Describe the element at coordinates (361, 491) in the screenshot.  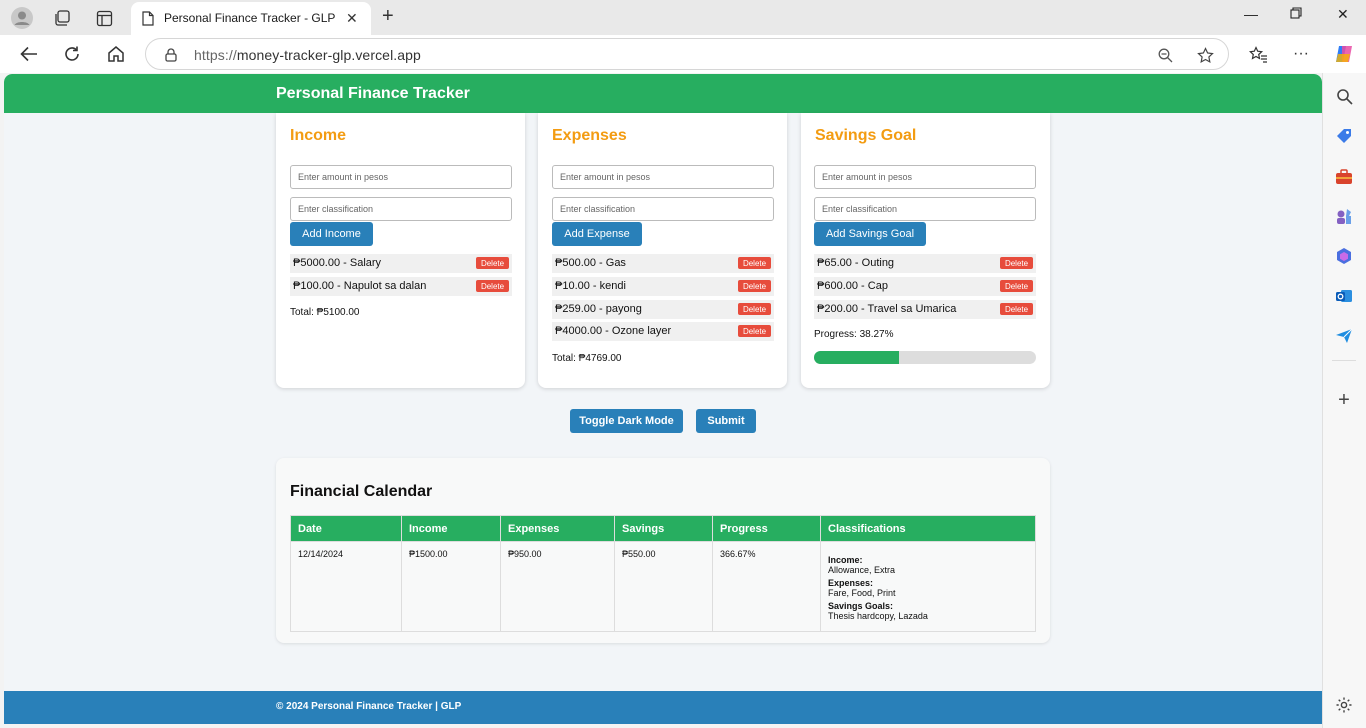
I see `calendar-title: Financial Calendar` at that location.